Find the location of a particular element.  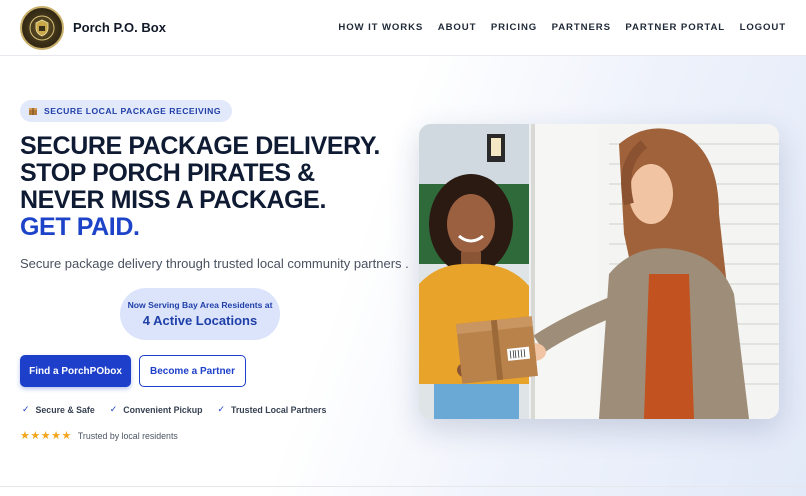

shield-icon is located at coordinates (42, 27).